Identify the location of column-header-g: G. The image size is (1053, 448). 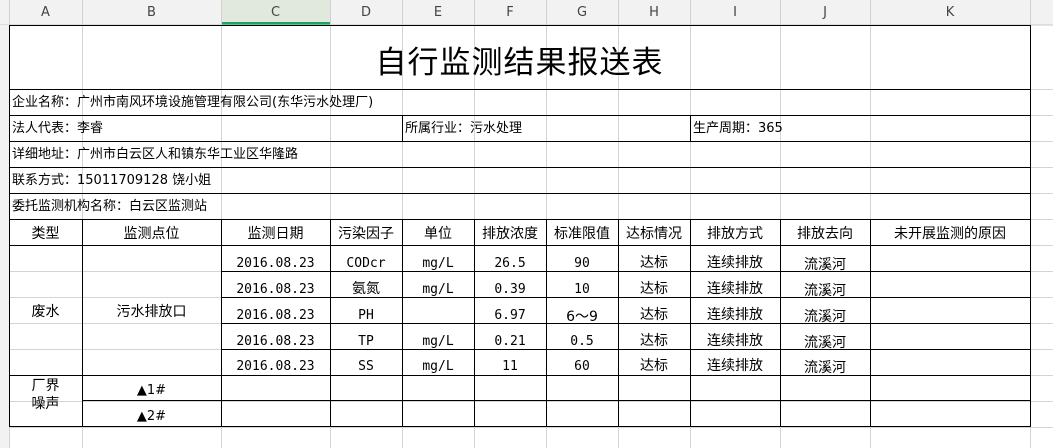
(582, 12).